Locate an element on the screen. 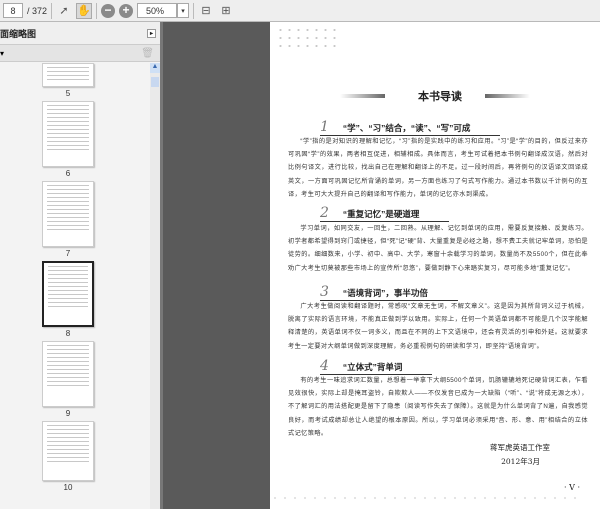  thumbnail-label: 5 is located at coordinates (68, 93).